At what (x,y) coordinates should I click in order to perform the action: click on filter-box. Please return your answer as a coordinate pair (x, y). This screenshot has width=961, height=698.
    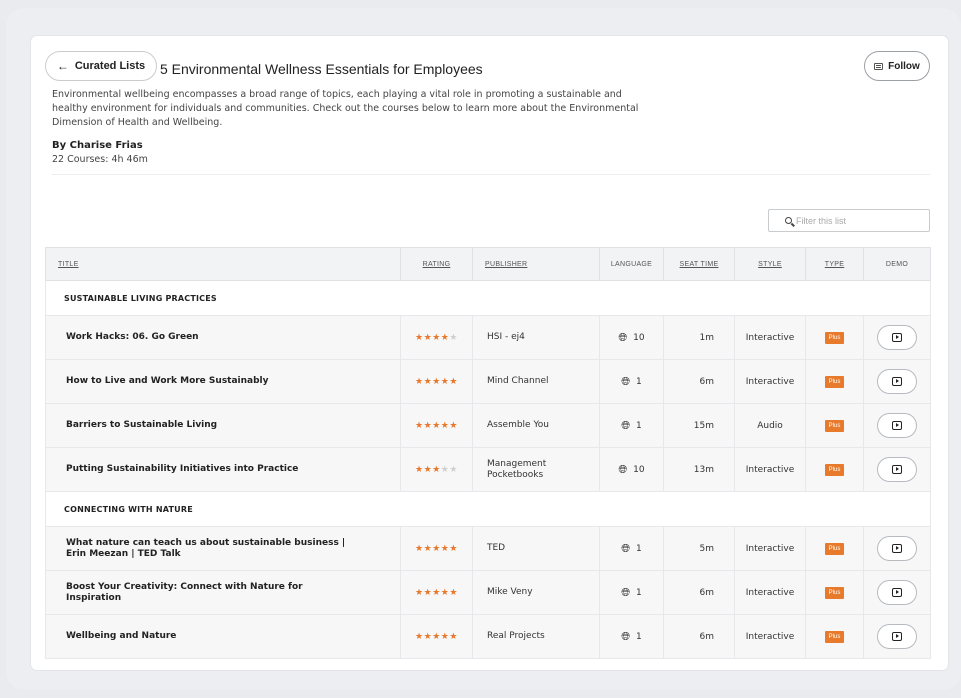
    Looking at the image, I should click on (849, 220).